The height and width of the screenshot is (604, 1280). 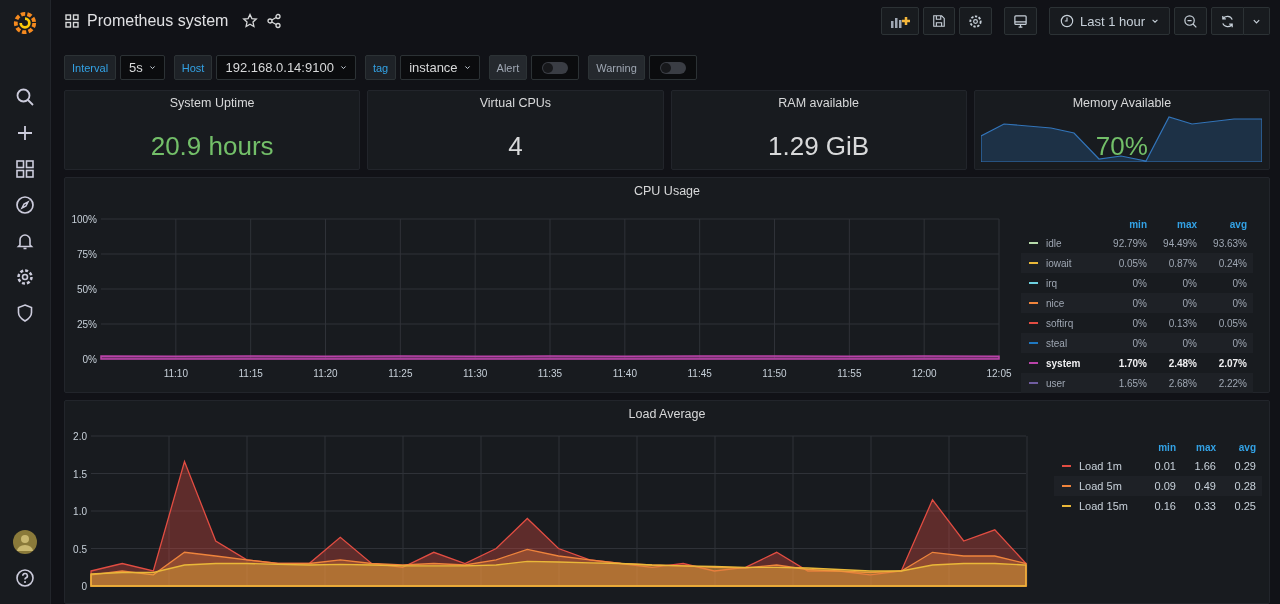 What do you see at coordinates (25, 313) in the screenshot?
I see `shield-icon` at bounding box center [25, 313].